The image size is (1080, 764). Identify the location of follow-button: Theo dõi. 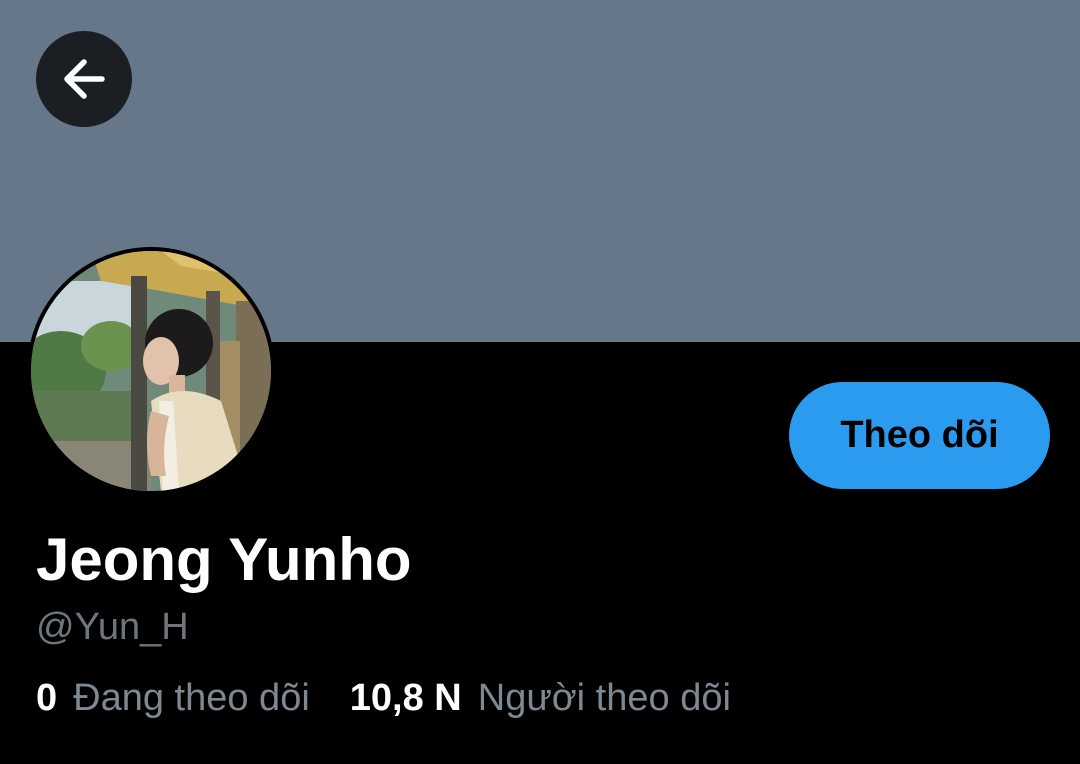
(919, 435).